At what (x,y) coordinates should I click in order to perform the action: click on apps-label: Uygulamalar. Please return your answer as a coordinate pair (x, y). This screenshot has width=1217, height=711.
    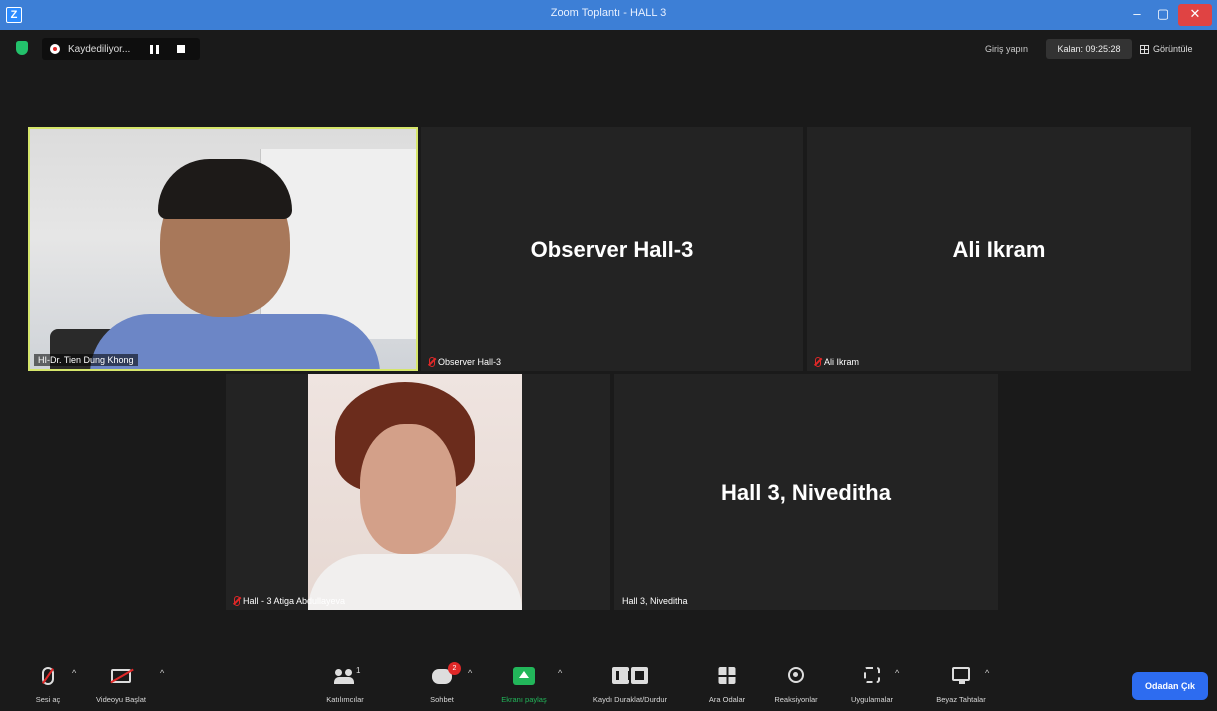
    Looking at the image, I should click on (872, 699).